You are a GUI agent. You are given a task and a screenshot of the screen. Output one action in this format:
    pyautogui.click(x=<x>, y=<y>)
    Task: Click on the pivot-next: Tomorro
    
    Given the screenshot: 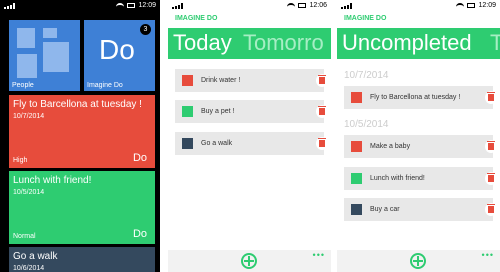 What is the action you would take?
    pyautogui.click(x=283, y=43)
    